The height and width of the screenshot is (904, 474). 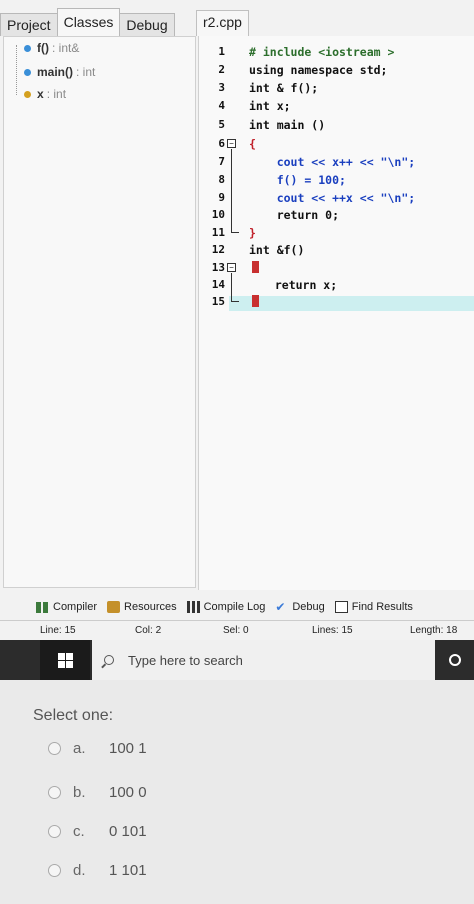 I want to click on line-number: 9, so click(x=221, y=197).